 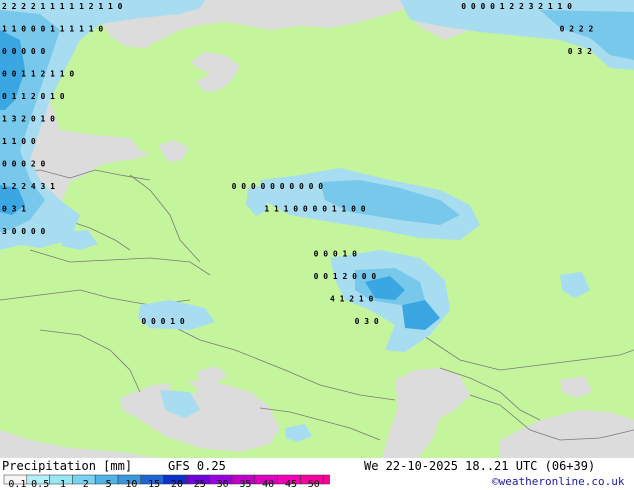 What do you see at coordinates (24, 164) in the screenshot?
I see `precip-label: 0 0 0 2 0` at bounding box center [24, 164].